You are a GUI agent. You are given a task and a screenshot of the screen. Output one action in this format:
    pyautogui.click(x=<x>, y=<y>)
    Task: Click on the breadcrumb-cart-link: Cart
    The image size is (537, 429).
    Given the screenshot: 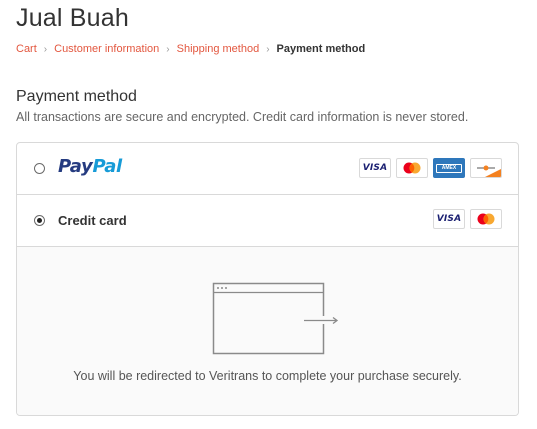 What is the action you would take?
    pyautogui.click(x=26, y=49)
    